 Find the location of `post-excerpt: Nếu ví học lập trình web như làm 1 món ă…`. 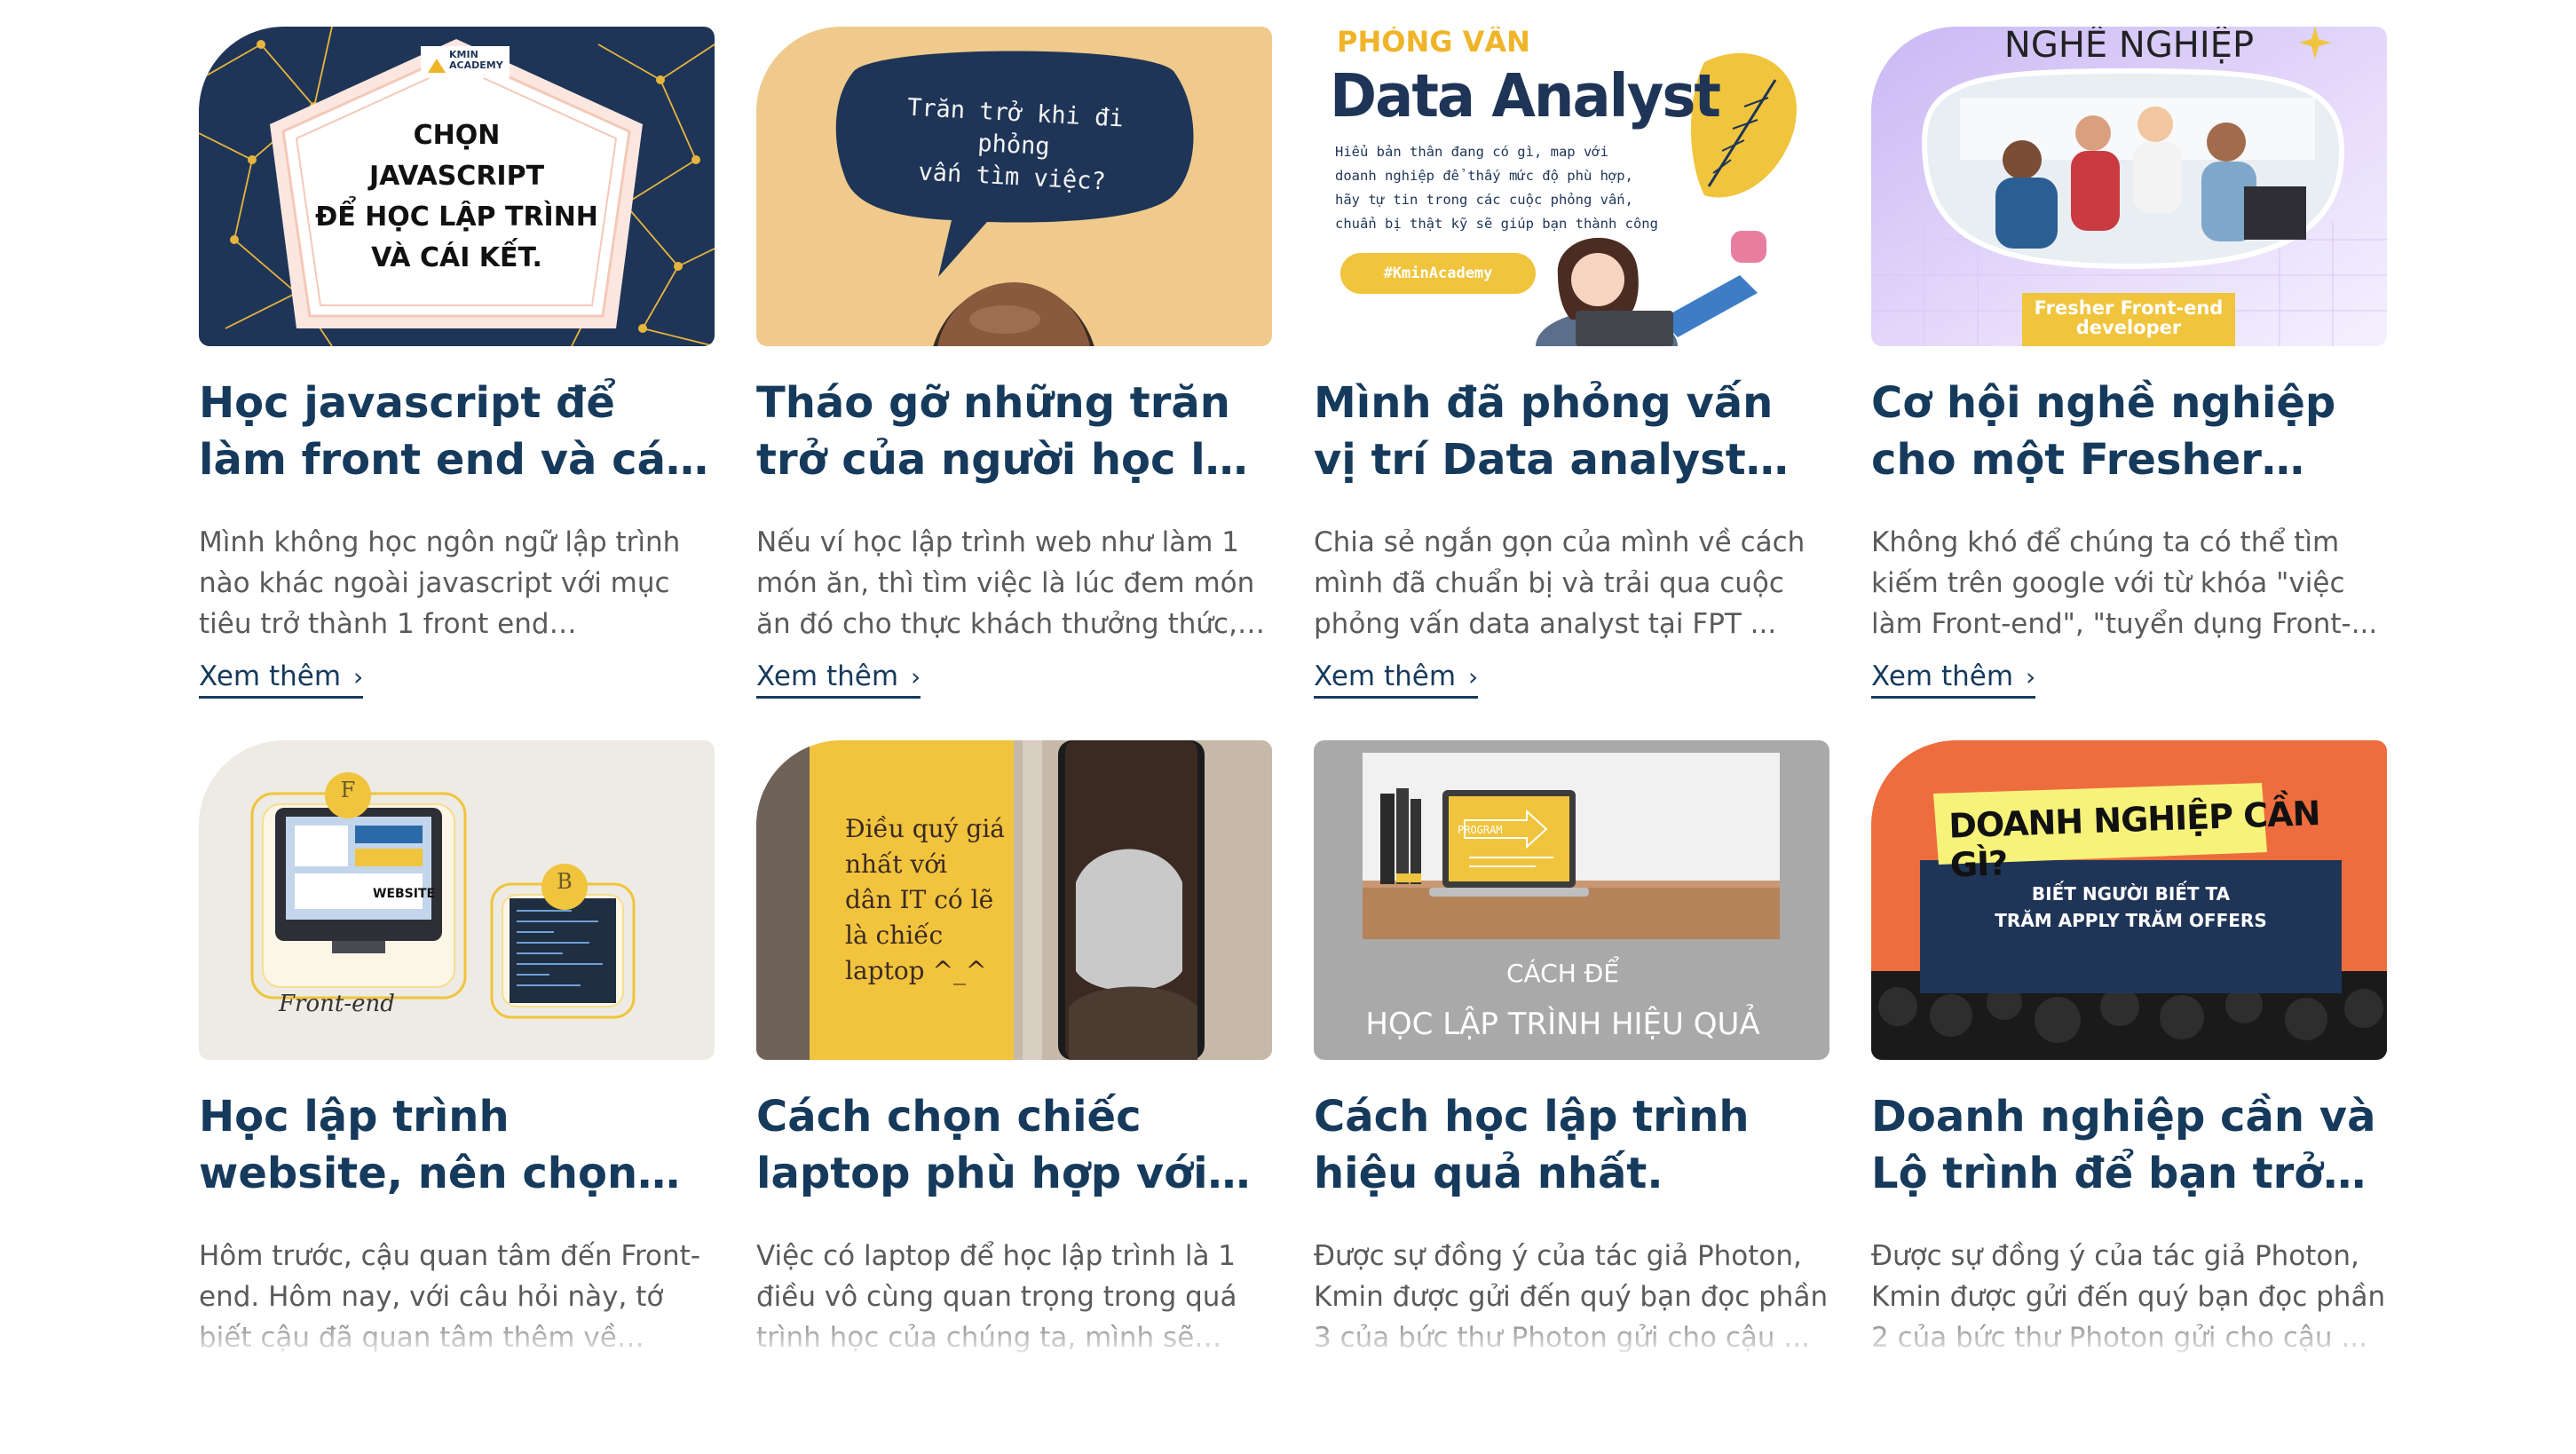

post-excerpt: Nếu ví học lập trình web như làm 1 món ă… is located at coordinates (1005, 583).